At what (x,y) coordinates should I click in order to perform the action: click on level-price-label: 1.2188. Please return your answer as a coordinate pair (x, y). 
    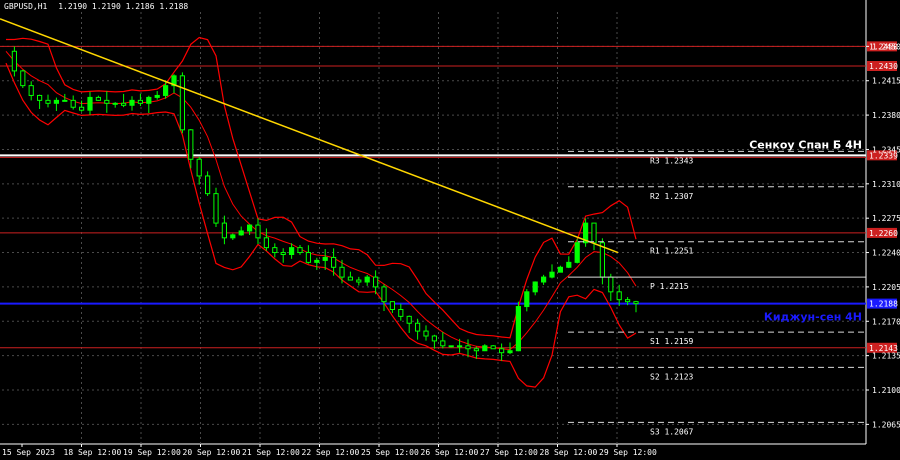
    Looking at the image, I should click on (883, 304).